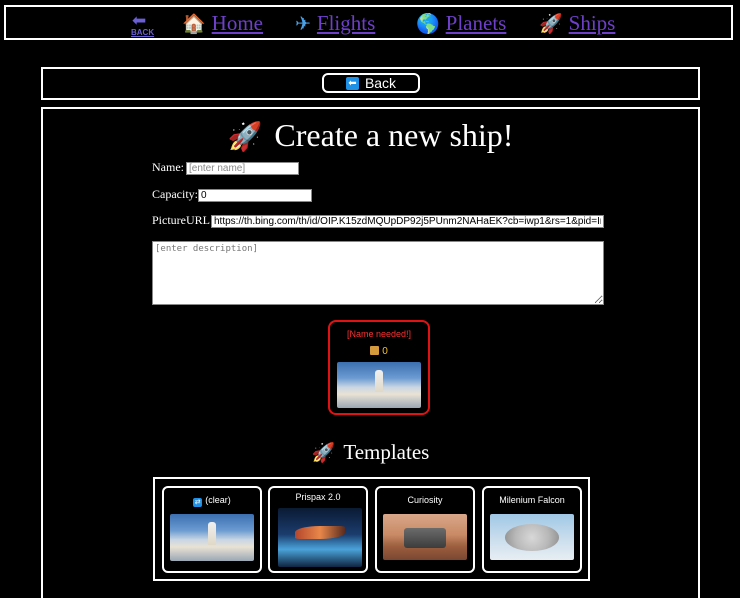 The width and height of the screenshot is (740, 598). I want to click on package-icon, so click(375, 350).